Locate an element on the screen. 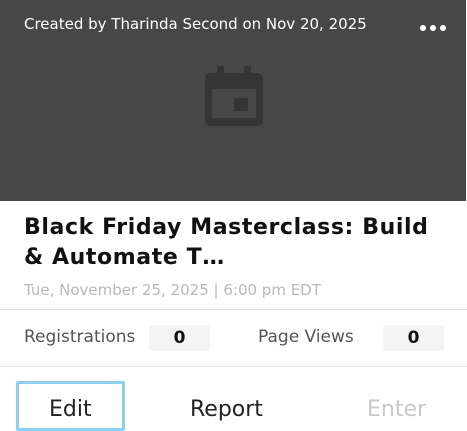  calendar-icon is located at coordinates (234, 96).